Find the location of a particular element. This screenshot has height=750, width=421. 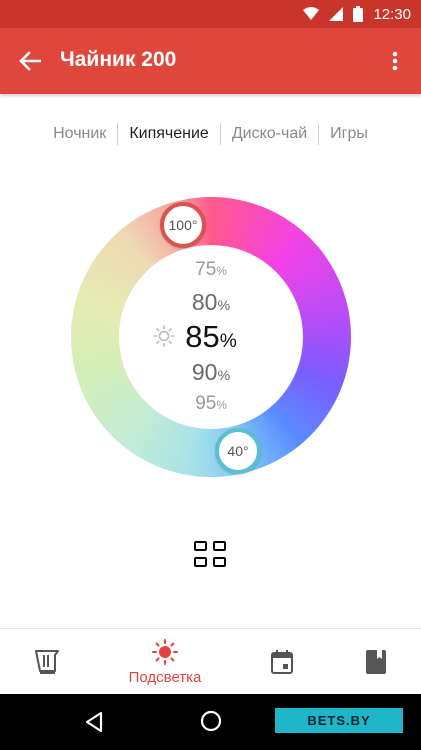

arrow-back-icon is located at coordinates (30, 61).